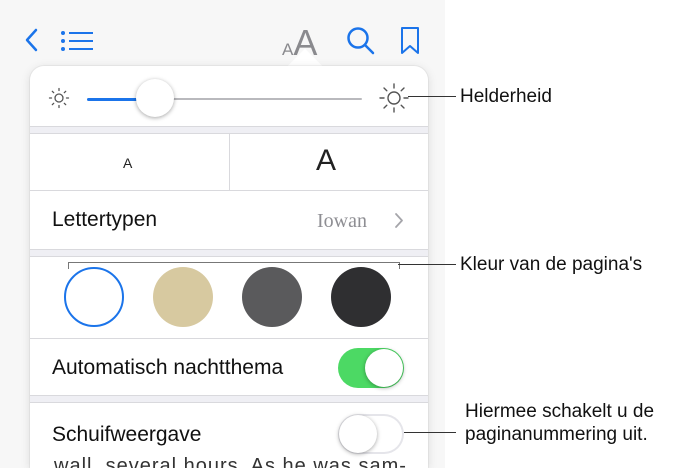 This screenshot has height=468, width=678. Describe the element at coordinates (326, 160) in the screenshot. I see `increase-font-label: A` at that location.